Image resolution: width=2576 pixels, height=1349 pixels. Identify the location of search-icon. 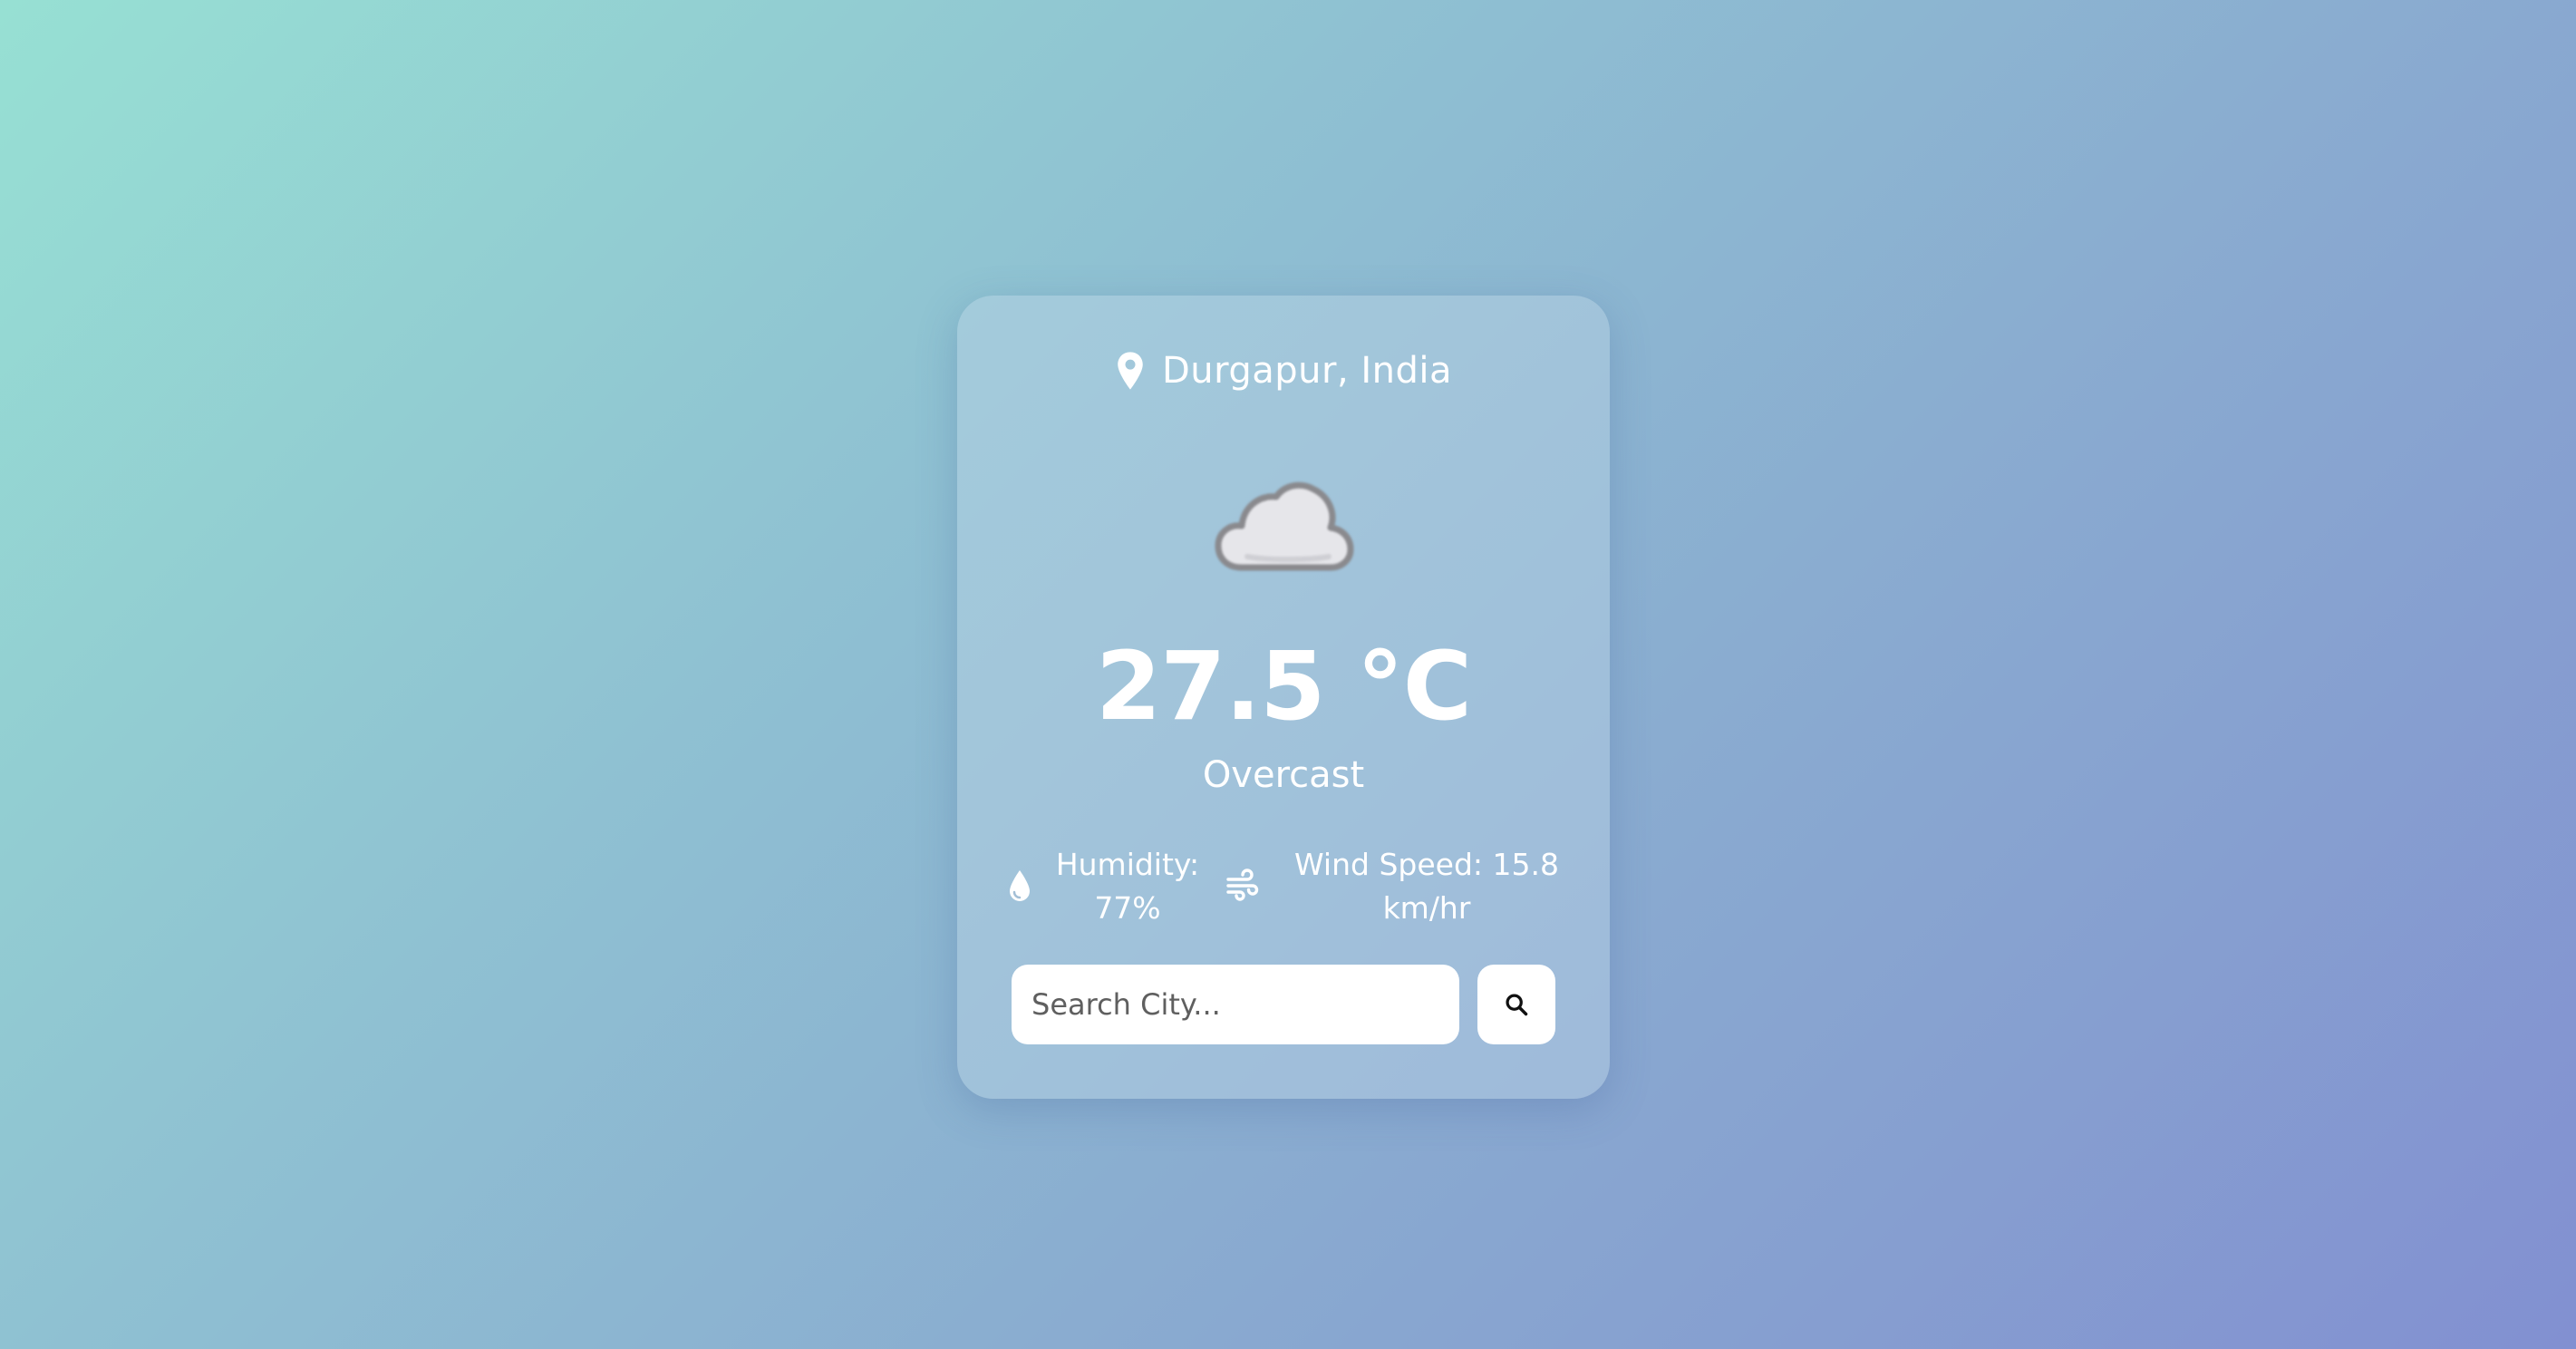
(1516, 1004).